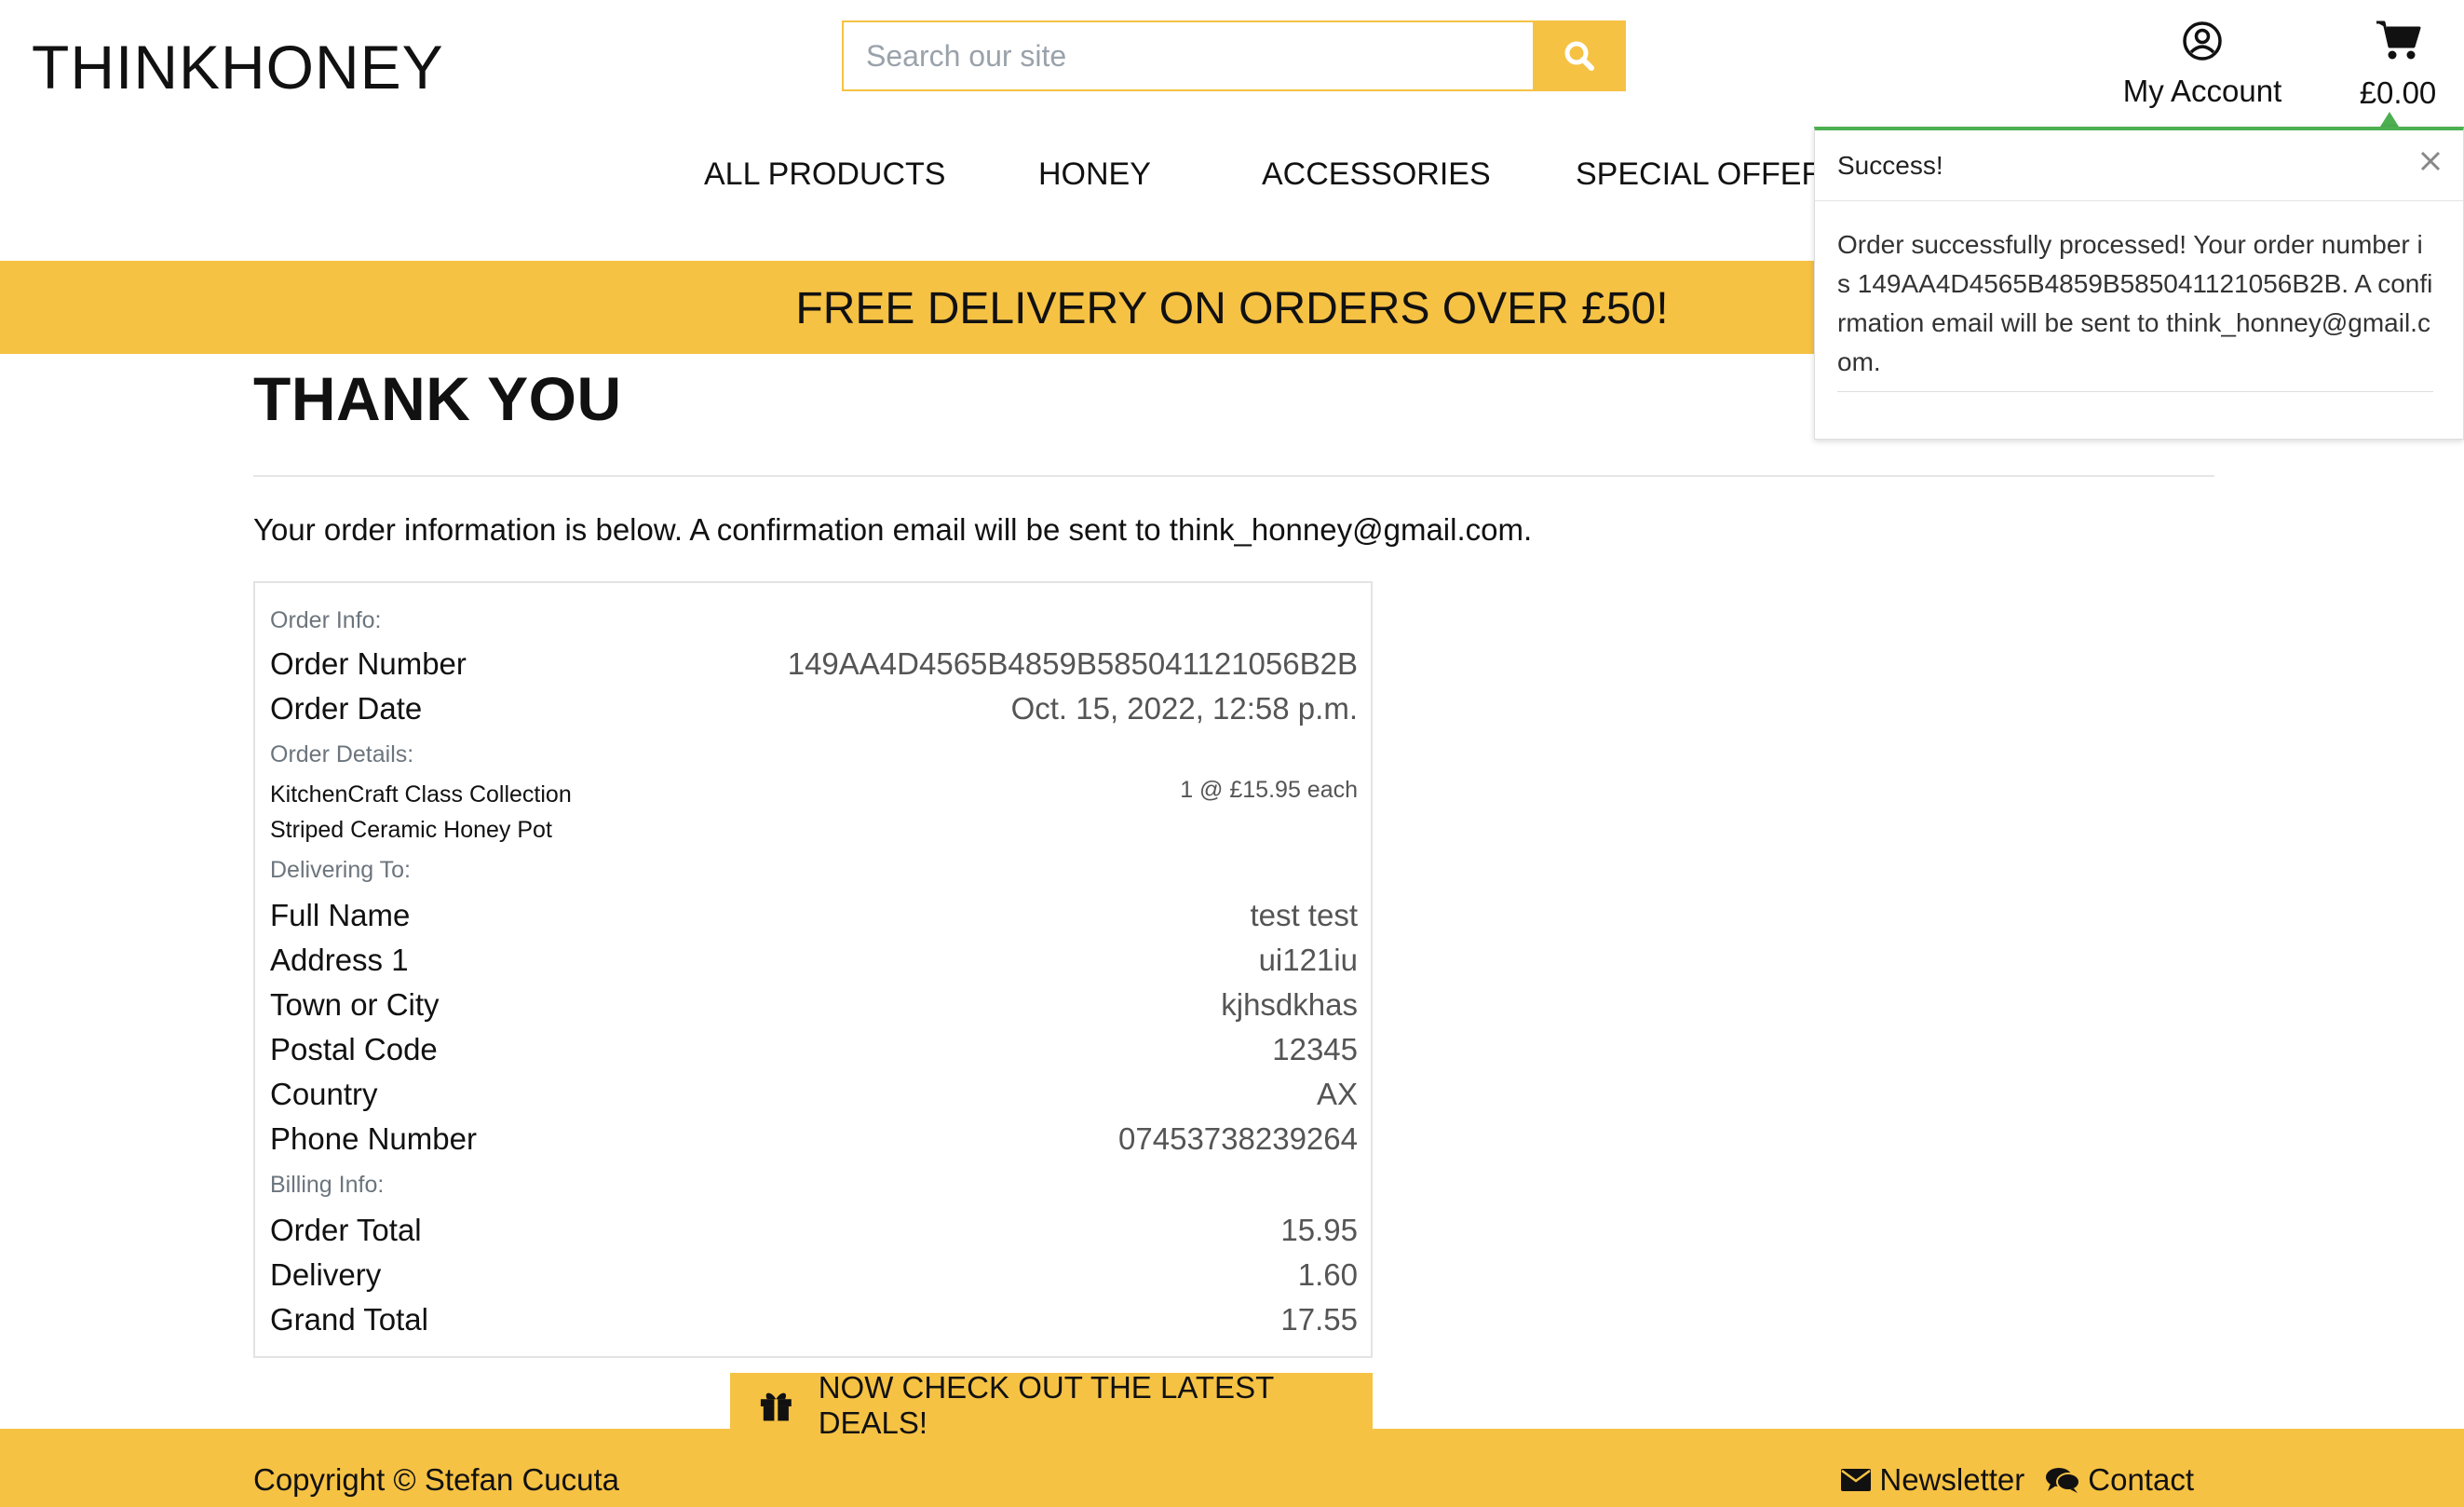  Describe the element at coordinates (2202, 64) in the screenshot. I see `my-account-link: My Account` at that location.